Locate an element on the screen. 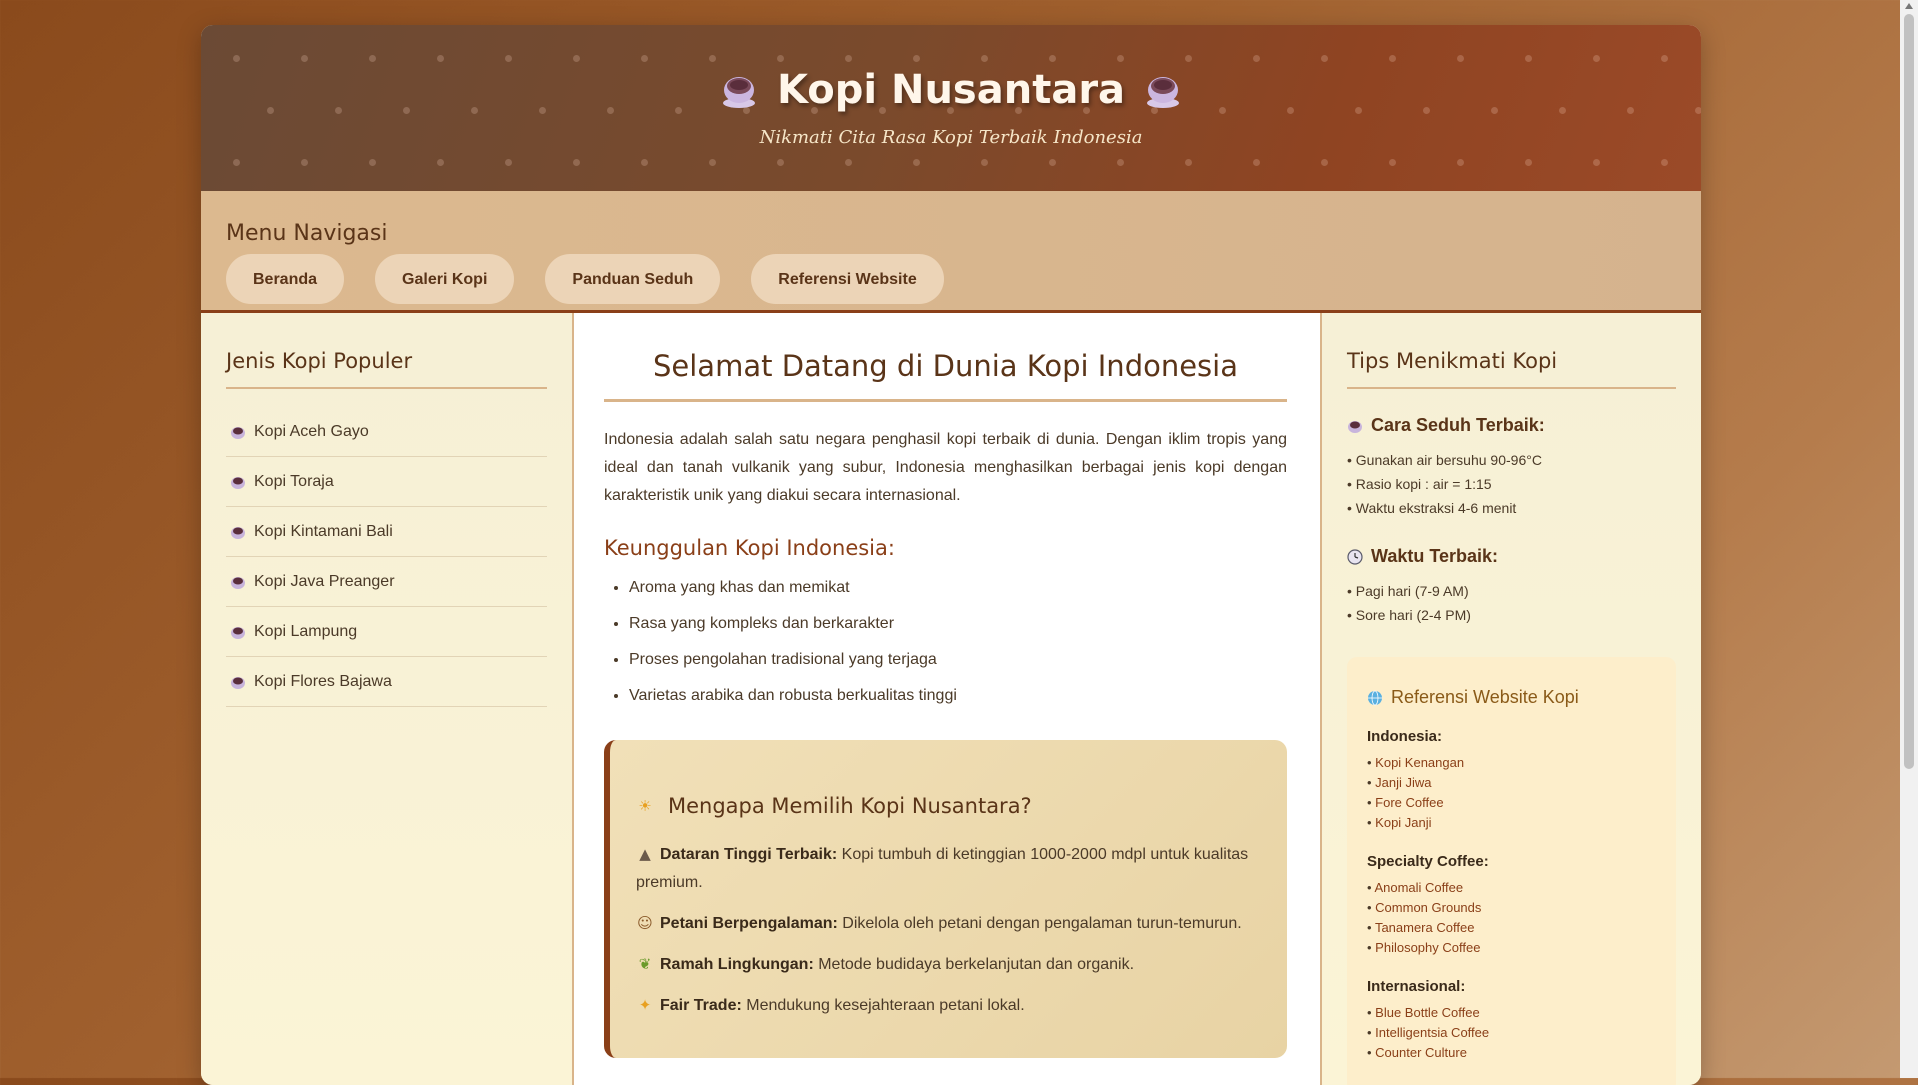 The height and width of the screenshot is (1085, 1918). ref-link: Janji Jiwa is located at coordinates (1403, 782).